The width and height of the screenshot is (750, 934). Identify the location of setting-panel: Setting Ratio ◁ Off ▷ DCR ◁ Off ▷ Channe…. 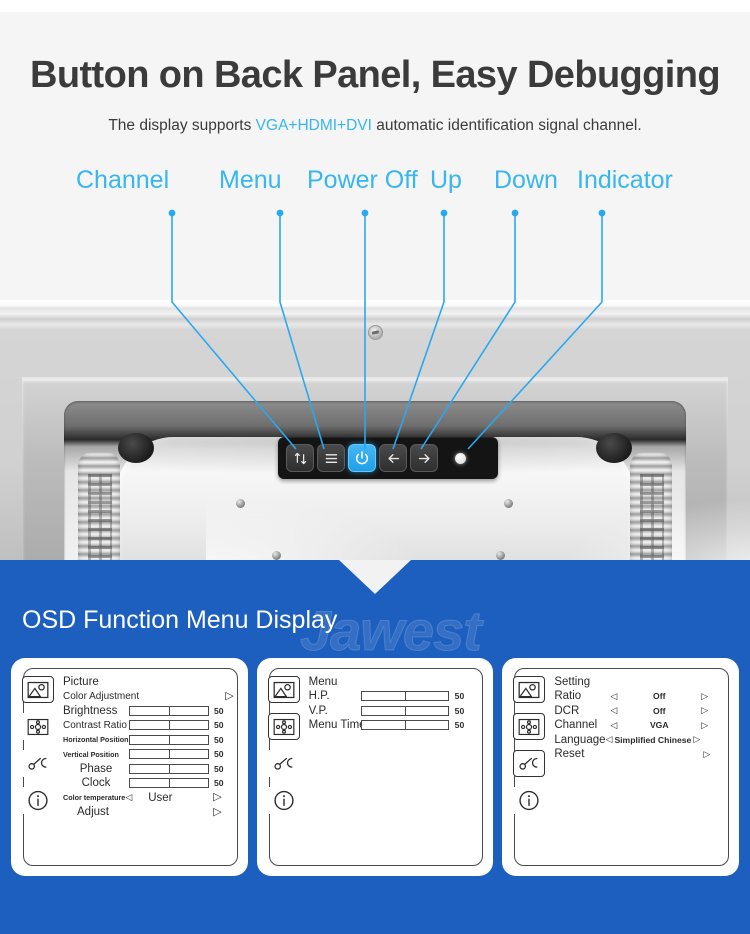
(621, 767).